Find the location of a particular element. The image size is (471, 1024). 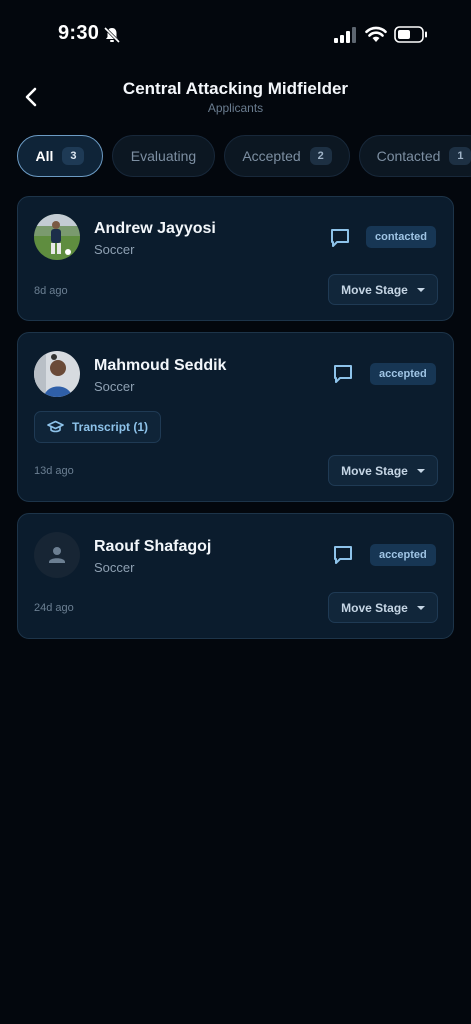

tab-evaluating: Evaluating is located at coordinates (163, 156).